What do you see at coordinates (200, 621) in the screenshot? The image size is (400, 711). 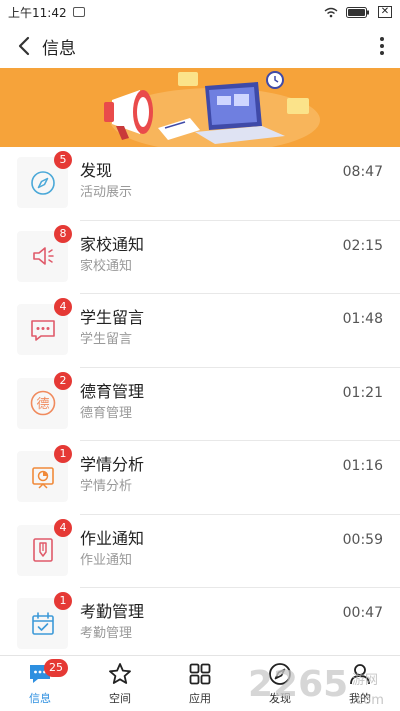 I see `list-item: 1 考勤管理 考勤管理 00:47` at bounding box center [200, 621].